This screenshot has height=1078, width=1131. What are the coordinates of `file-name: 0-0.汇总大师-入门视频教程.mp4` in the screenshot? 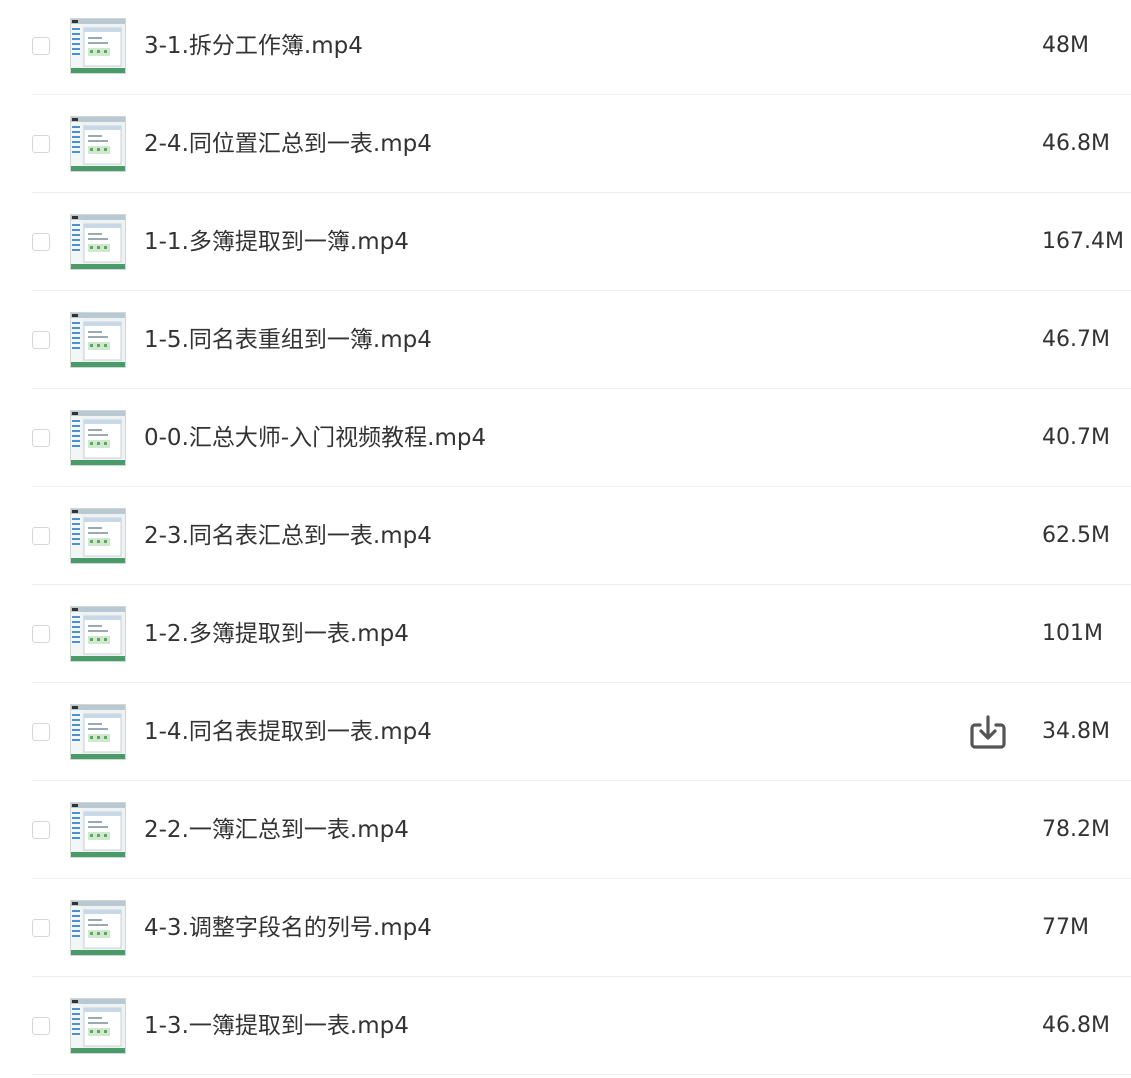 It's located at (315, 438).